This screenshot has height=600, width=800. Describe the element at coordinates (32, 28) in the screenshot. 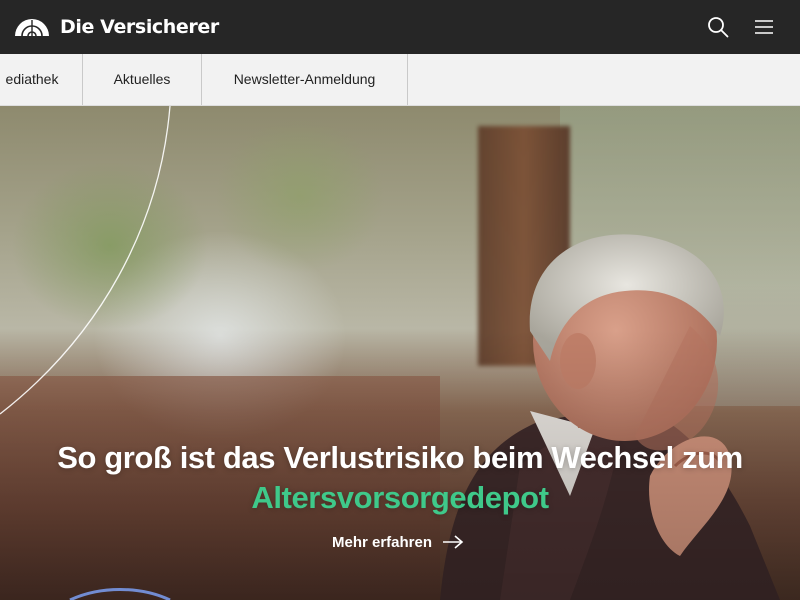

I see `rainbow-arc-logo-icon` at that location.